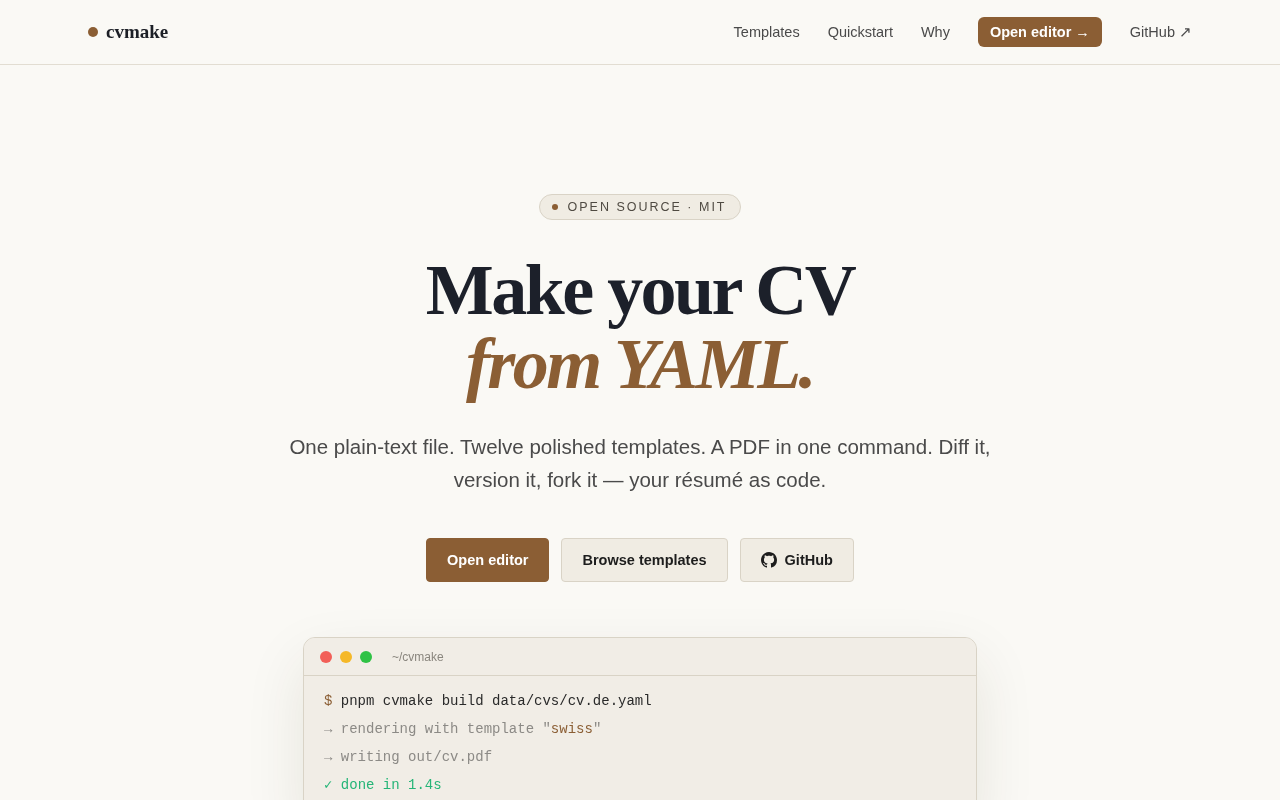 The width and height of the screenshot is (1280, 800). I want to click on license-label: OPEN SOURCE · MIT, so click(647, 207).